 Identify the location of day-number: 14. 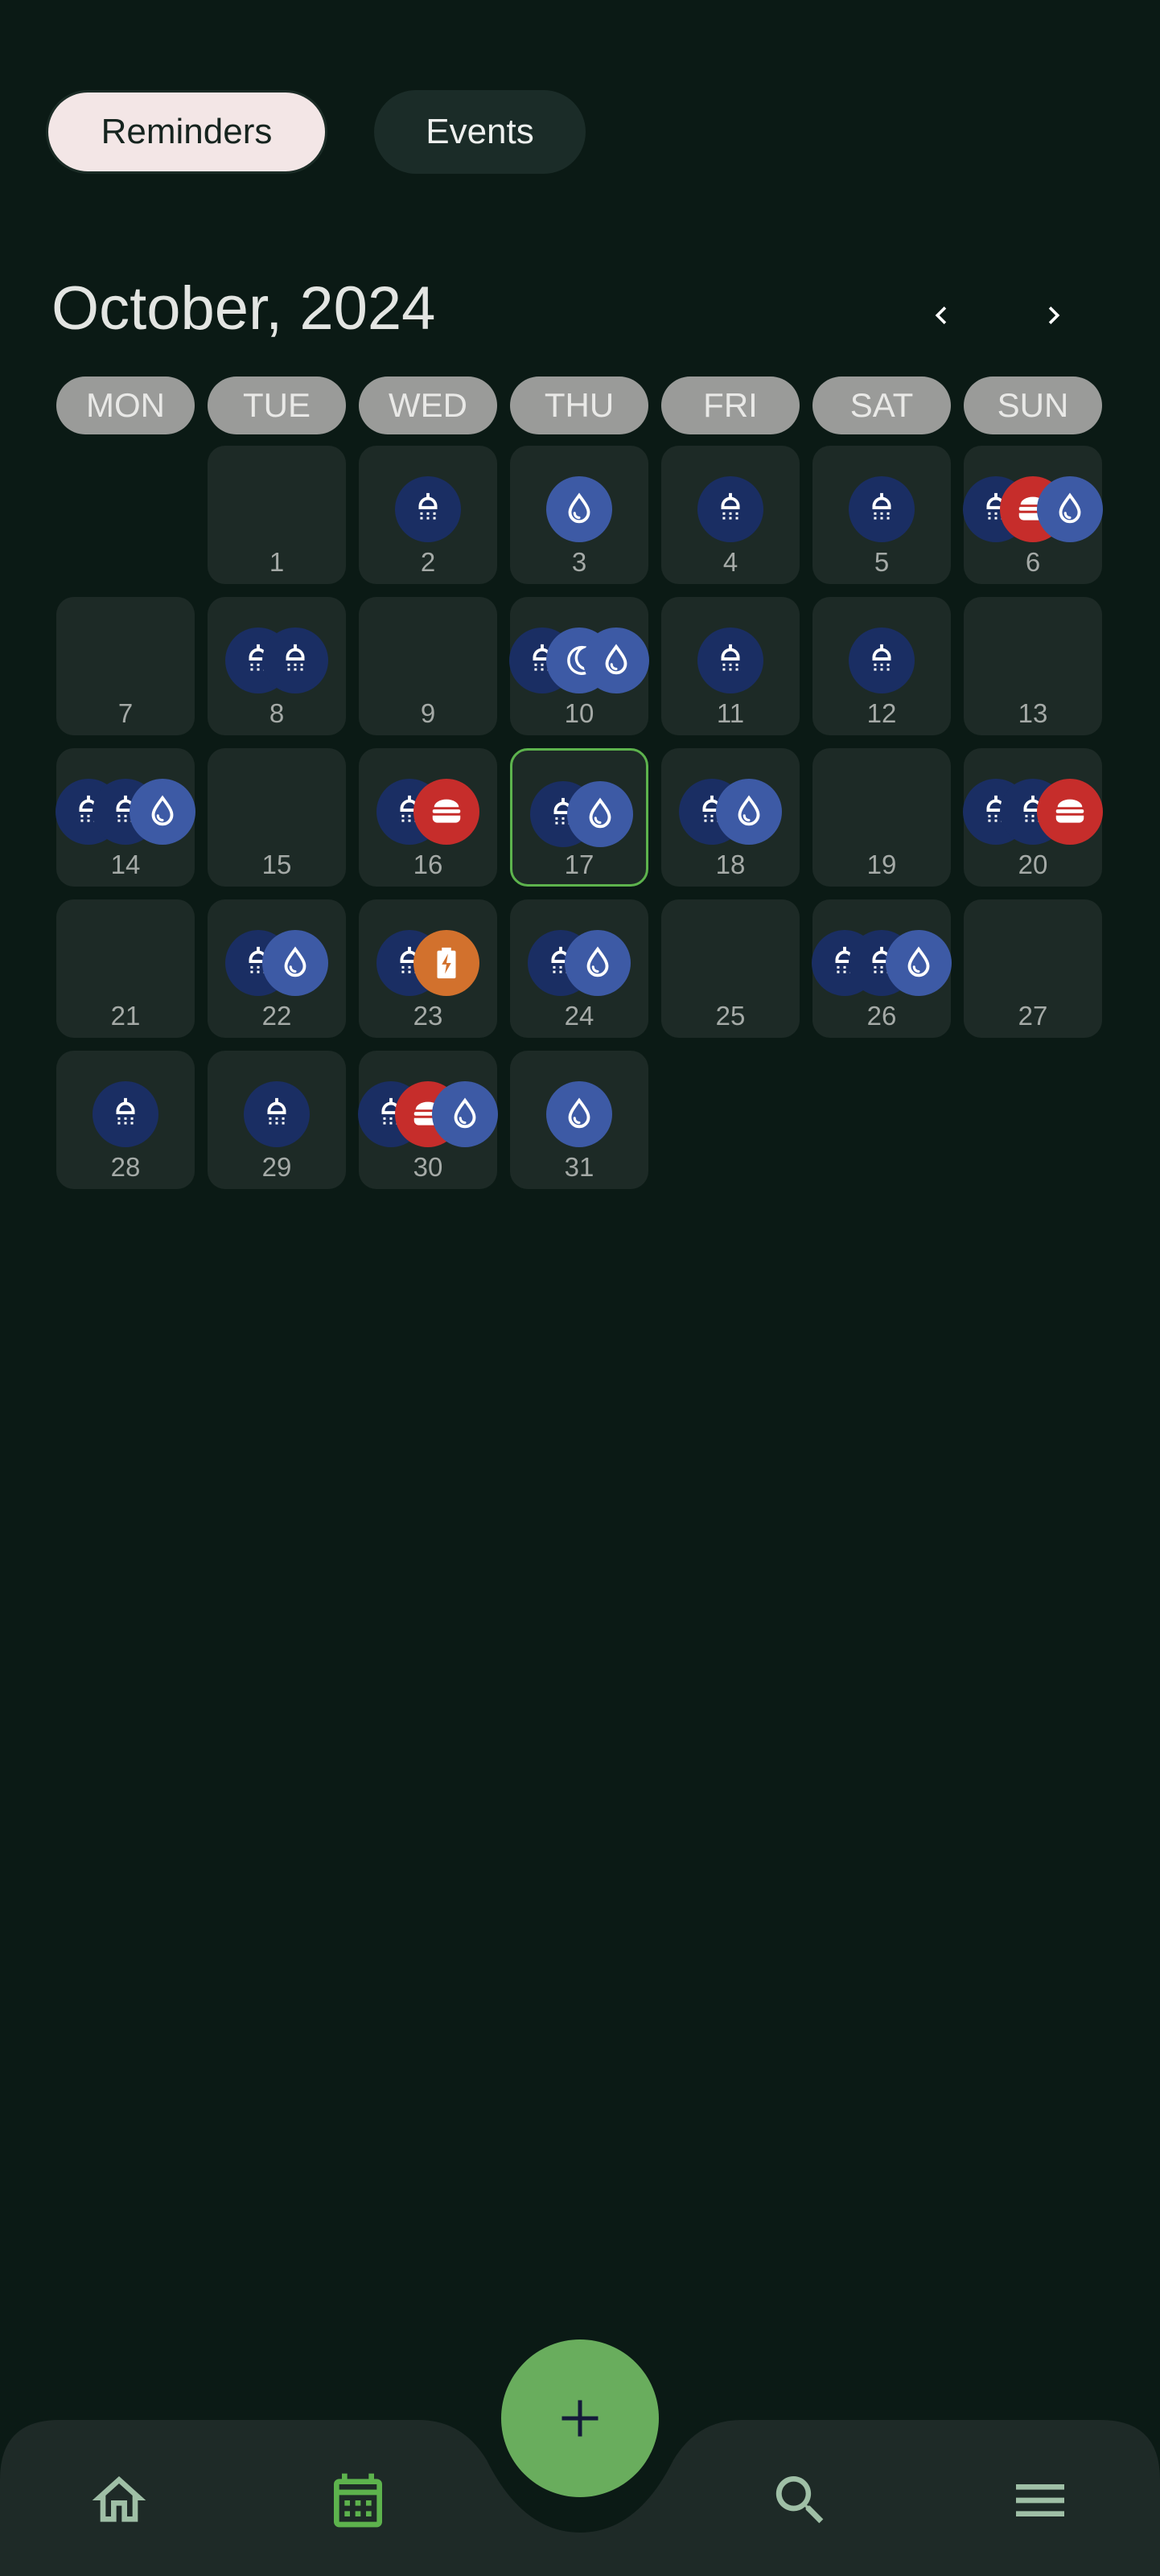
(125, 864).